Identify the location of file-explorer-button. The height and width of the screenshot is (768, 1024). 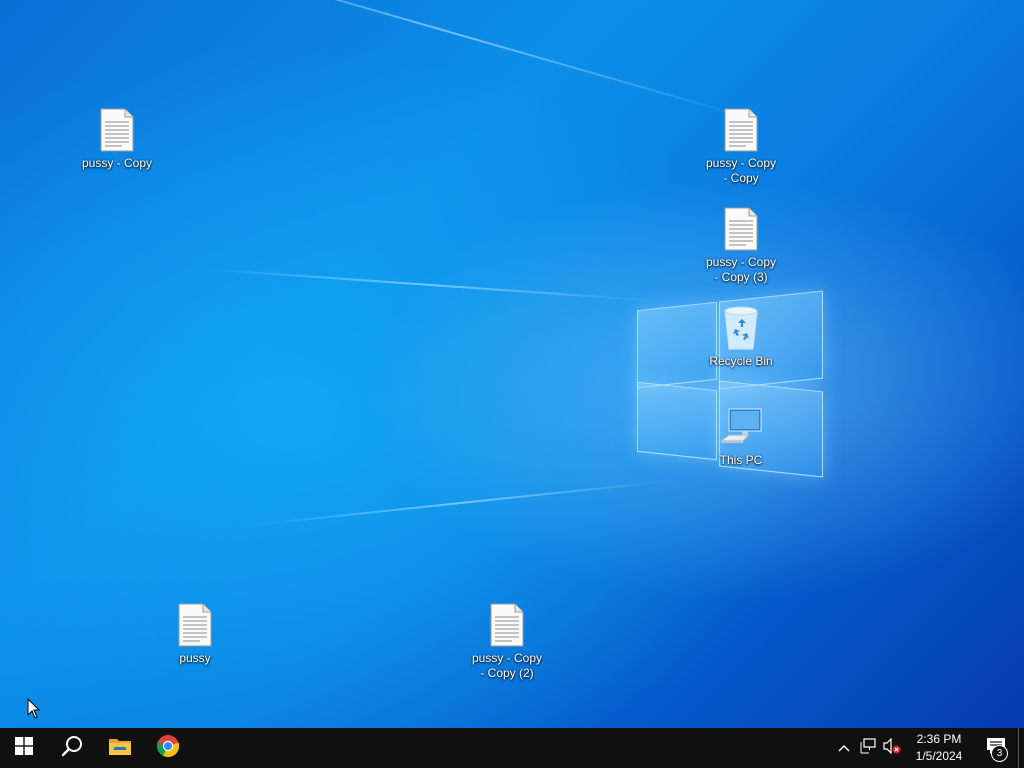
(120, 748).